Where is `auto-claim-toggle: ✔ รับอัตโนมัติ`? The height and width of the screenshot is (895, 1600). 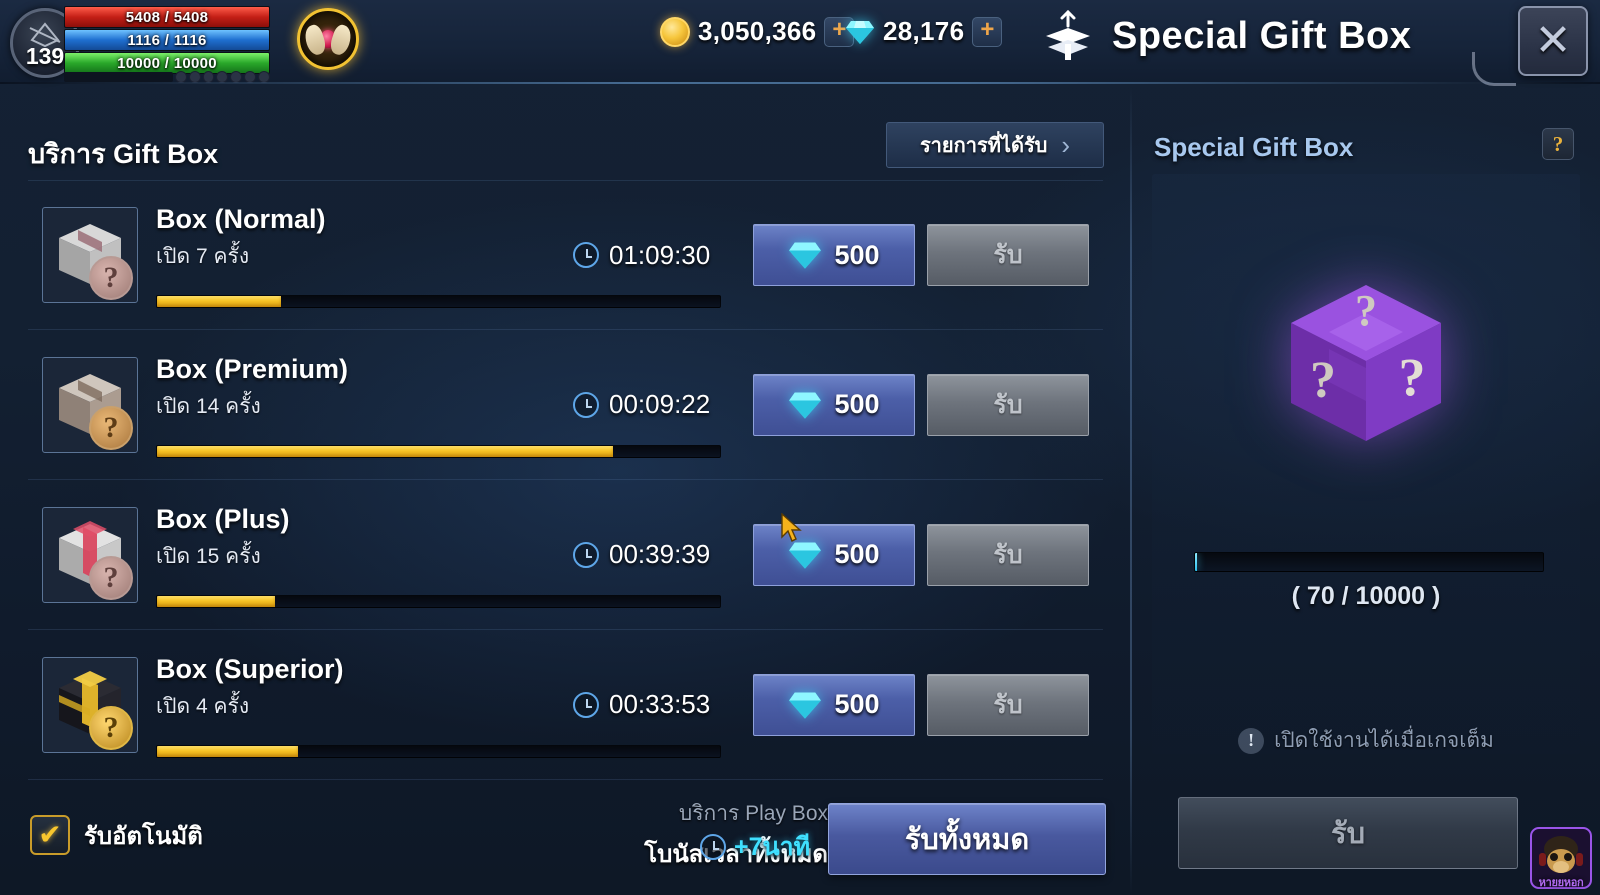
auto-claim-toggle: ✔ รับอัตโนมัติ is located at coordinates (116, 835).